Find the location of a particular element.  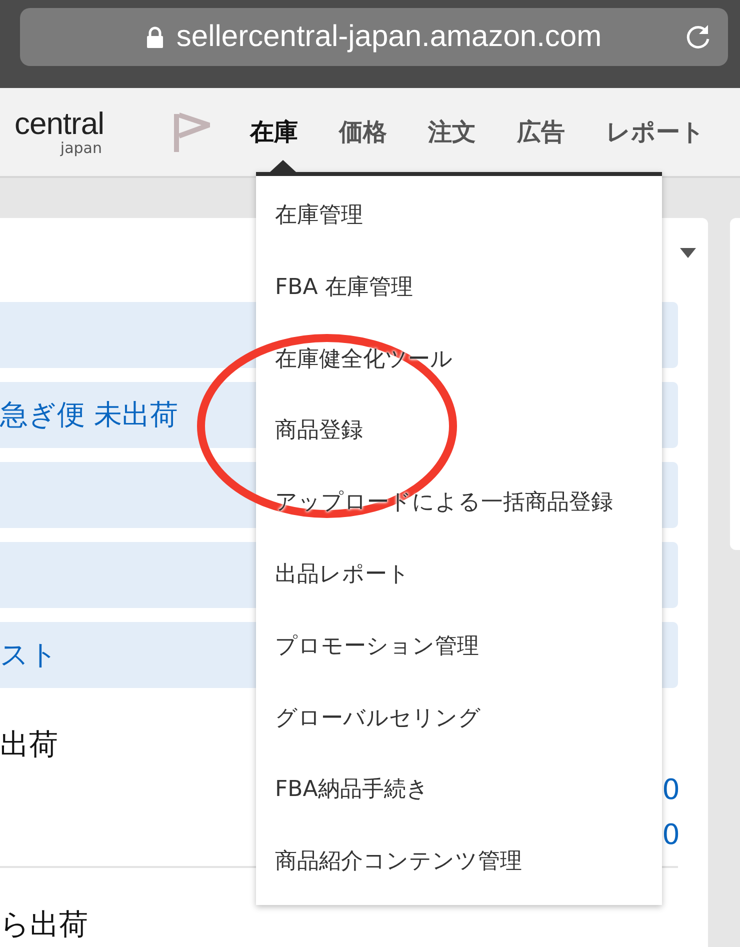

nav-tab: 在庫 is located at coordinates (274, 132).